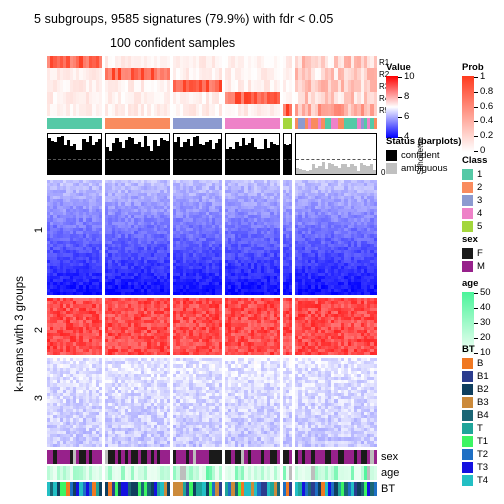 This screenshot has width=504, height=504. I want to click on class-annotation-bar, so click(212, 123).